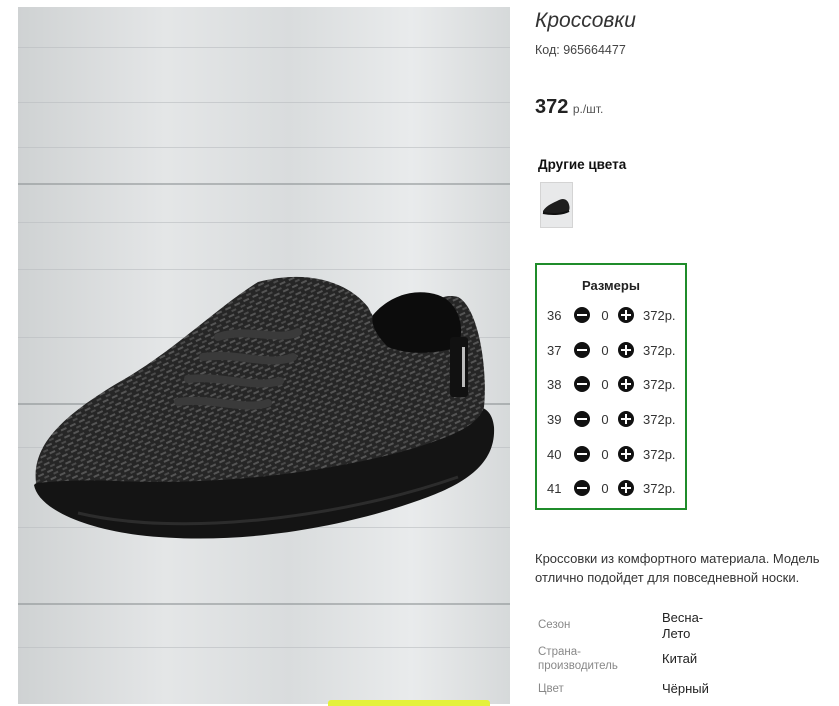 Image resolution: width=839 pixels, height=706 pixels. I want to click on sizes-title: Размеры, so click(611, 285).